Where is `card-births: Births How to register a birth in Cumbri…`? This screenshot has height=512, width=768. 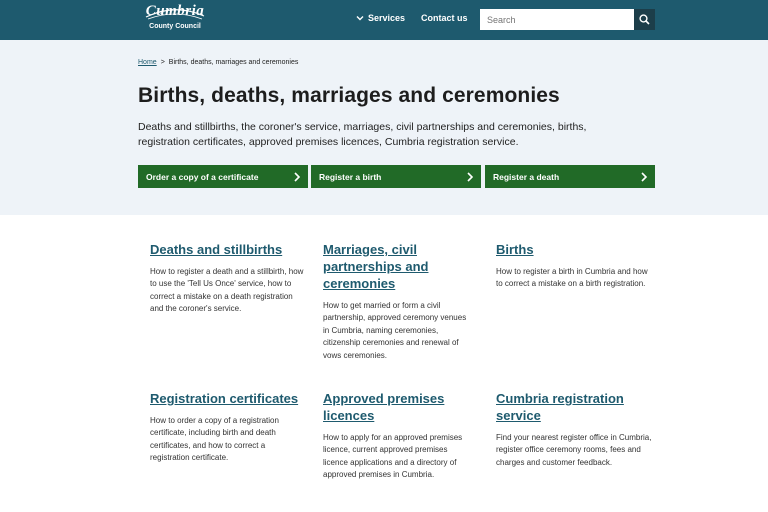
card-births: Births How to register a birth in Cumbri… is located at coordinates (574, 266).